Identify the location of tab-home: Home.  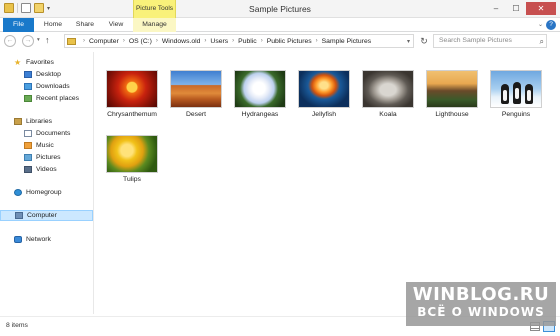
(53, 25).